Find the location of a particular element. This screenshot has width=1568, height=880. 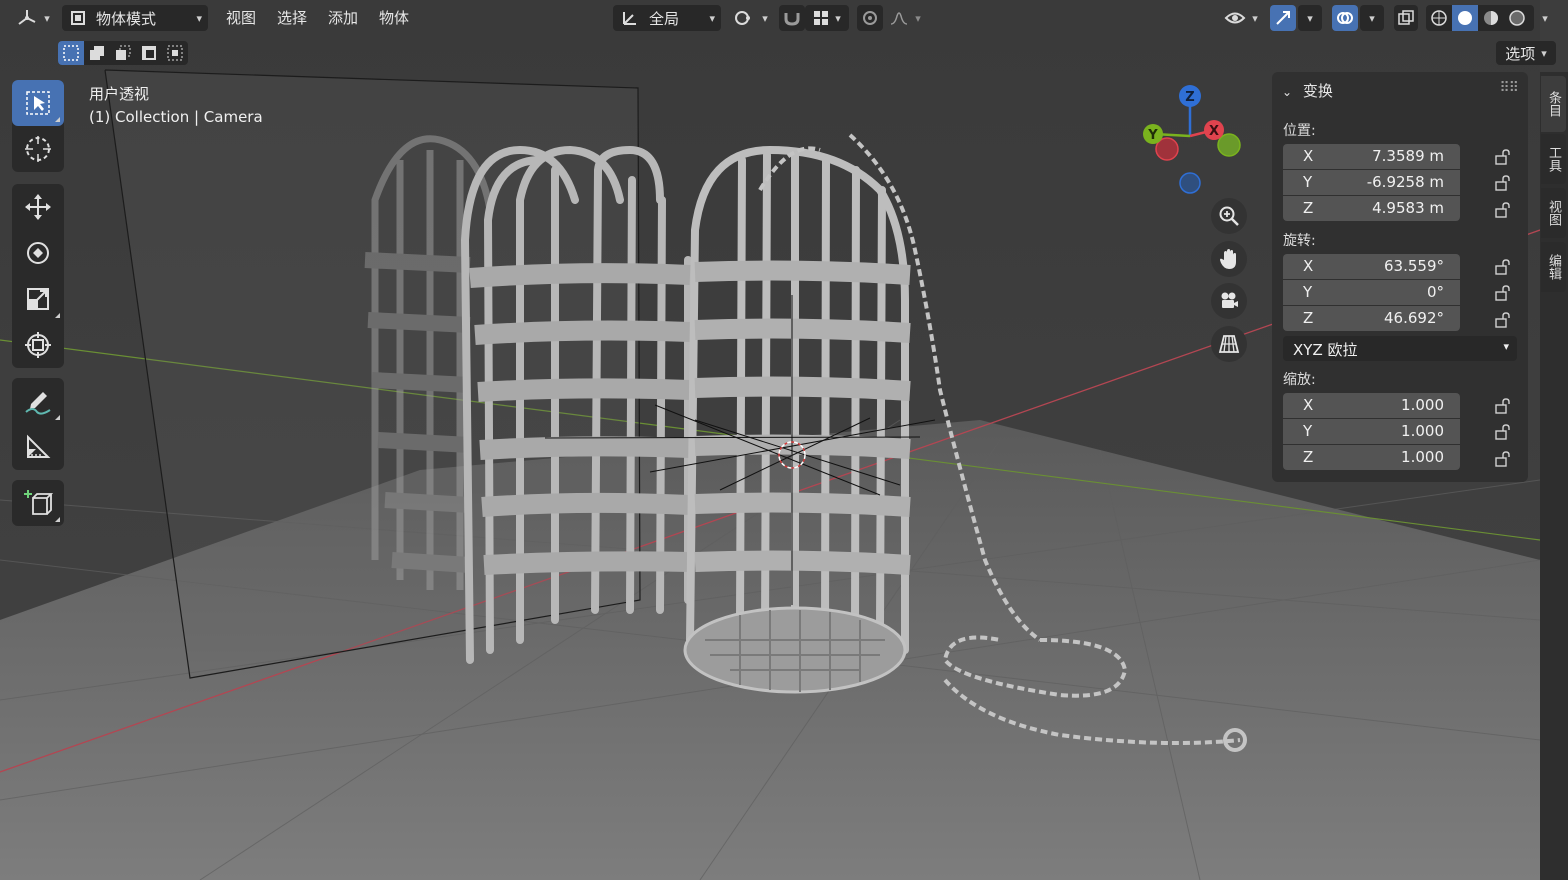

gizmo-toggle is located at coordinates (1283, 18).